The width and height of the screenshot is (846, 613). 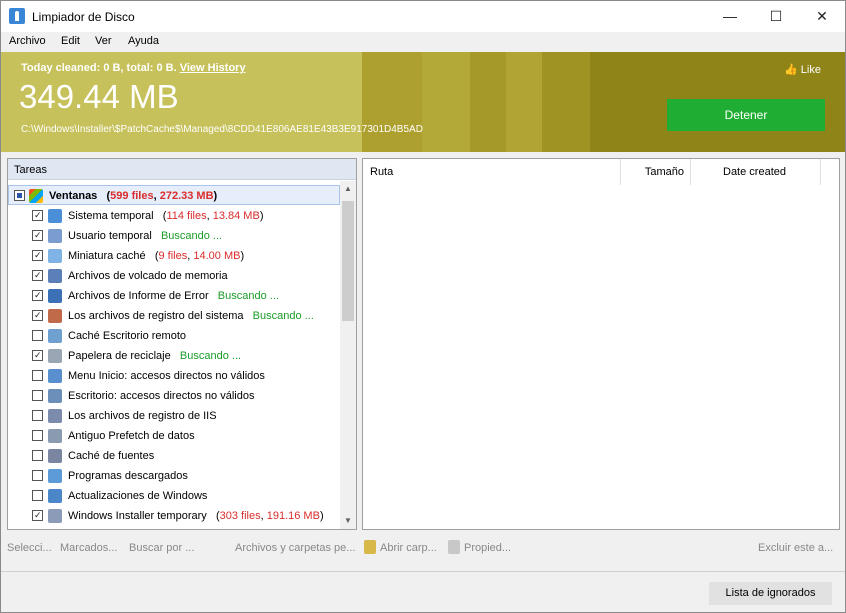 What do you see at coordinates (17, 16) in the screenshot?
I see `app-icon` at bounding box center [17, 16].